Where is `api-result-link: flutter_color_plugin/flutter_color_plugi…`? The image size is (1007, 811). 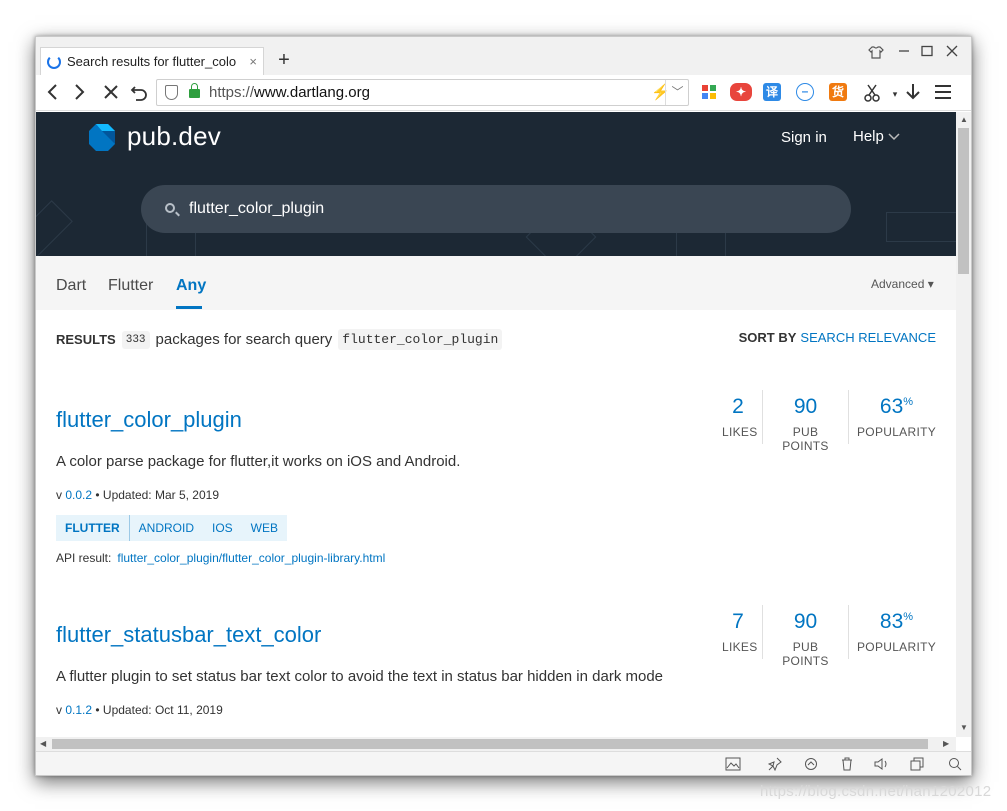
api-result-link: flutter_color_plugin/flutter_color_plugi… is located at coordinates (251, 558).